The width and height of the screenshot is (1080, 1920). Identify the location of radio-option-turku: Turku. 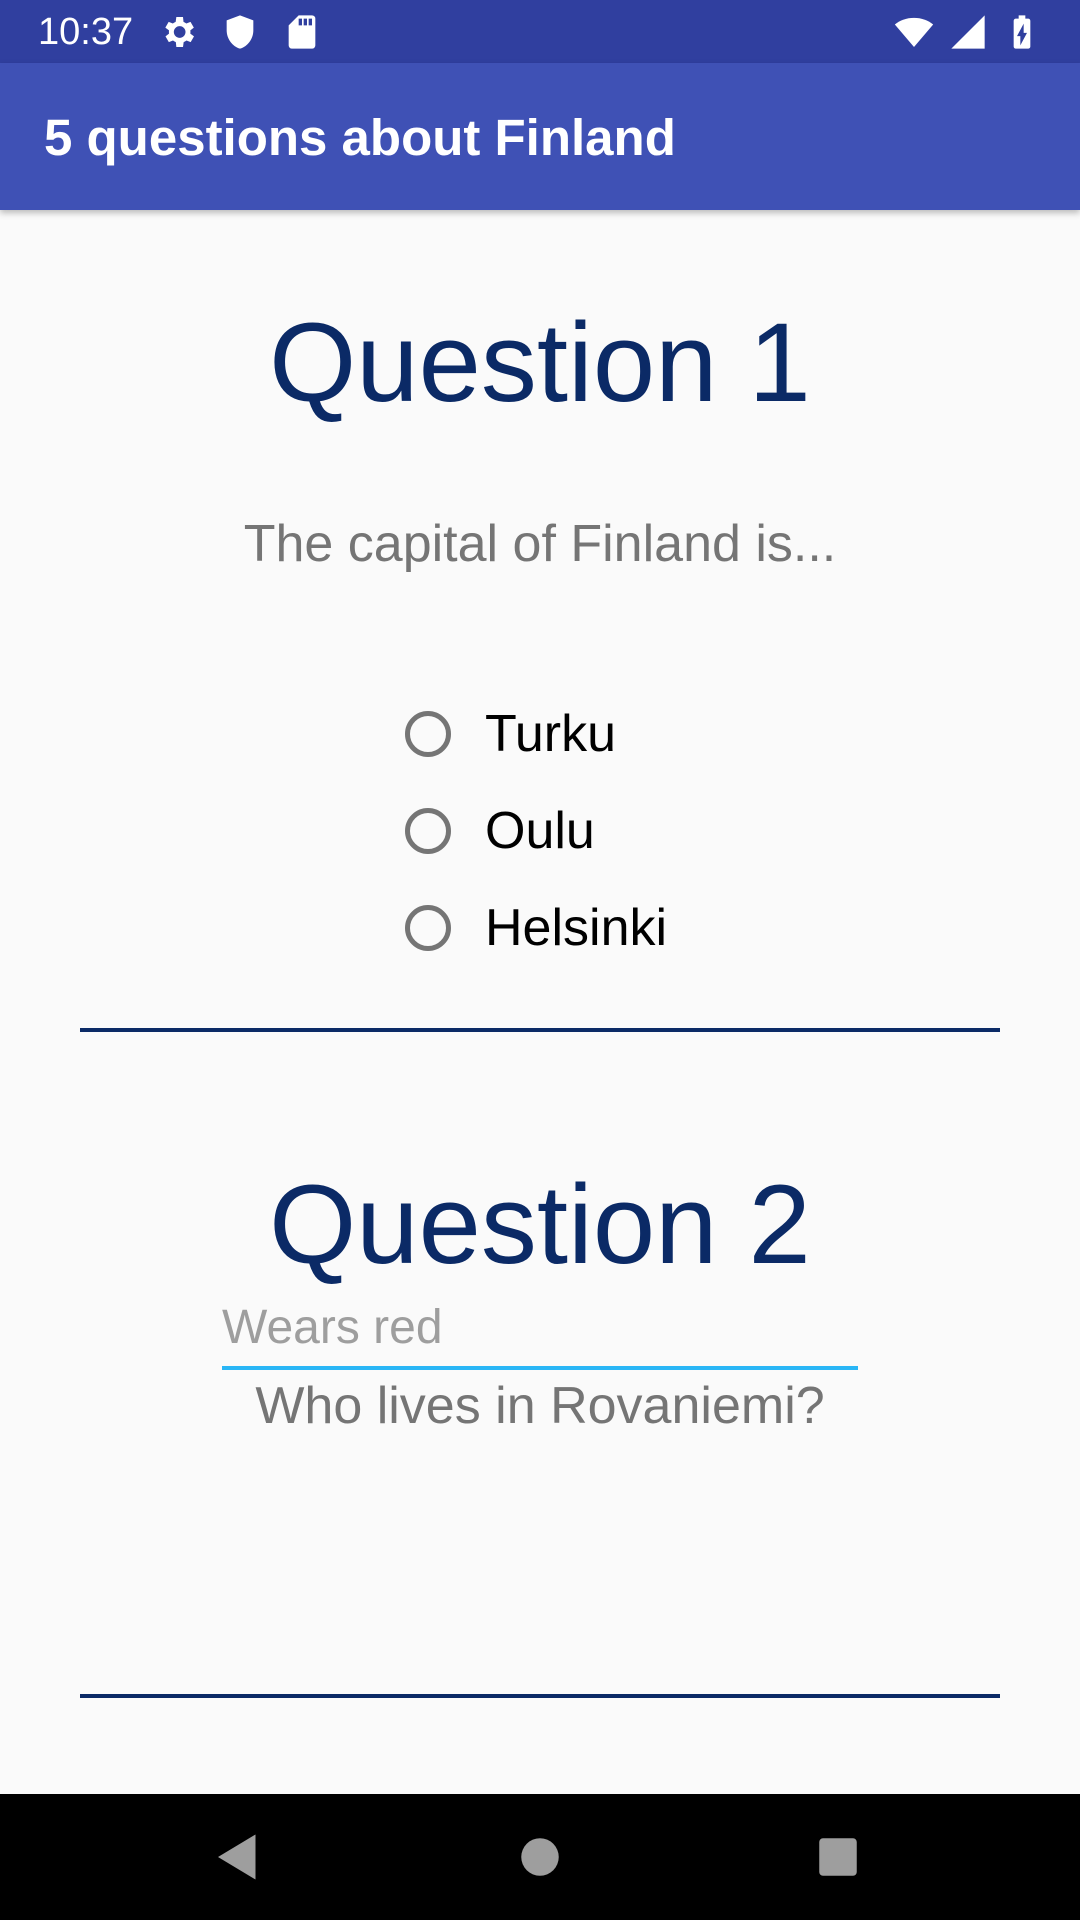
(536, 733).